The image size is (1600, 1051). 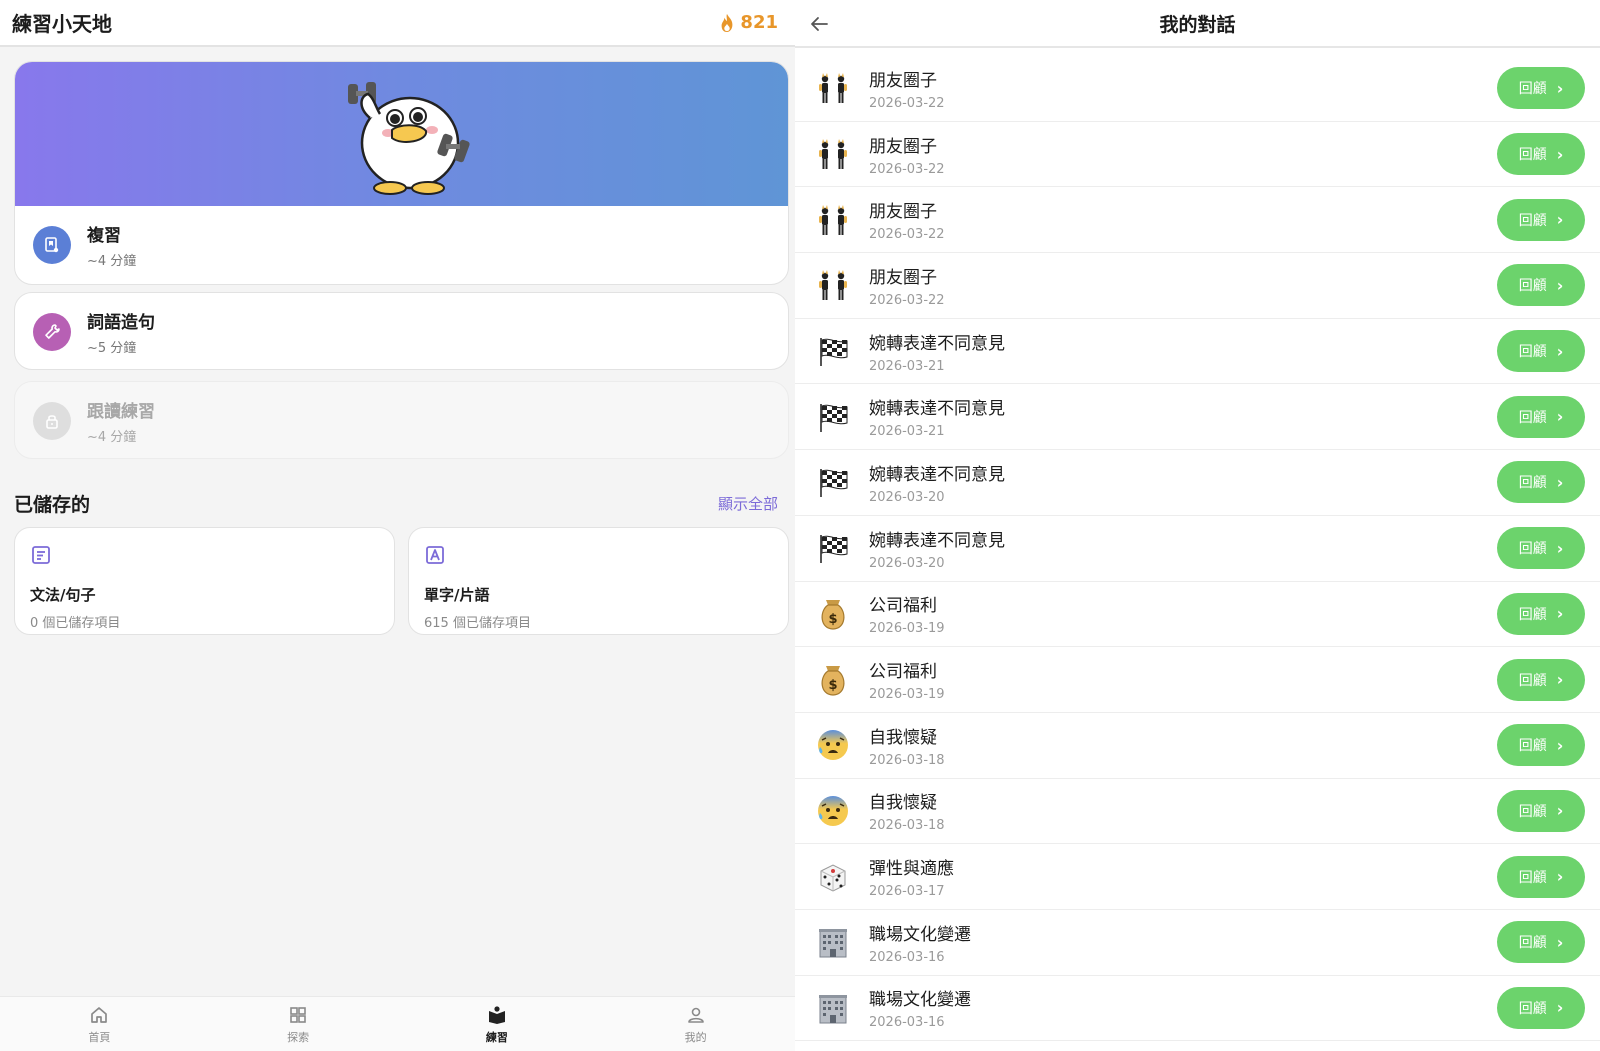 What do you see at coordinates (457, 595) in the screenshot?
I see `saved-card-title: 單字/片語` at bounding box center [457, 595].